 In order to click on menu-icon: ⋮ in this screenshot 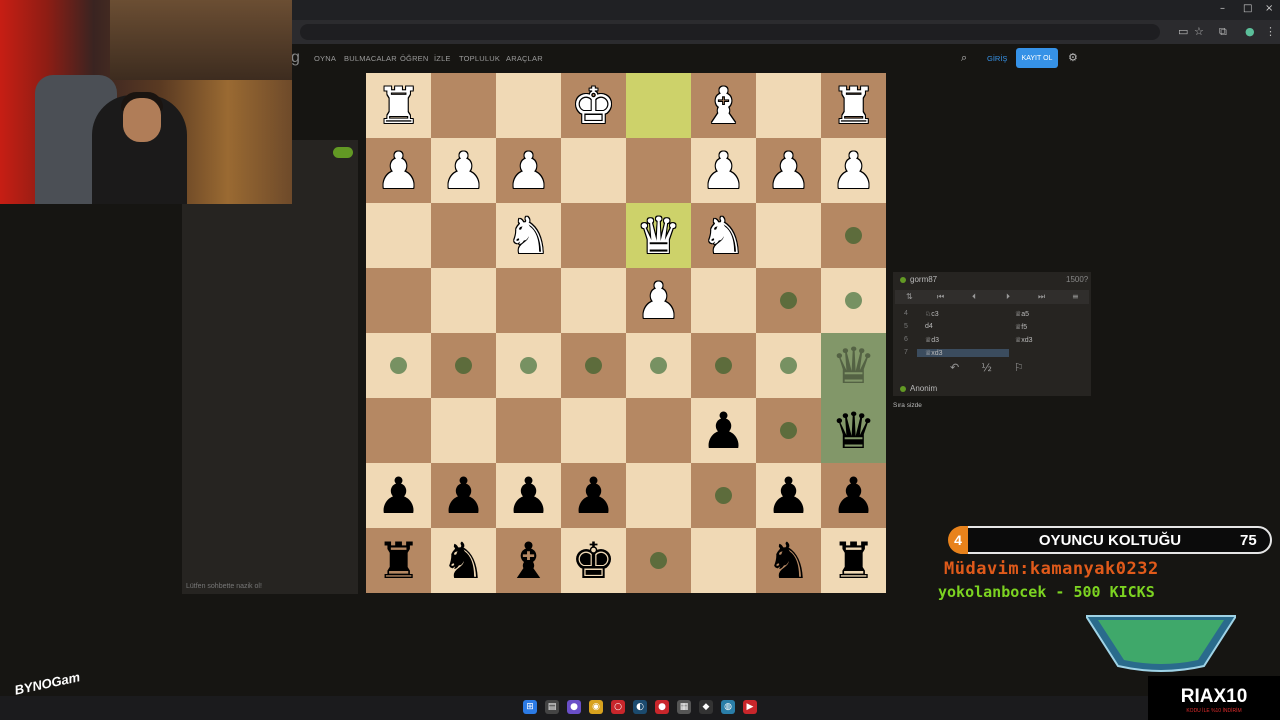, I will do `click(1270, 31)`.